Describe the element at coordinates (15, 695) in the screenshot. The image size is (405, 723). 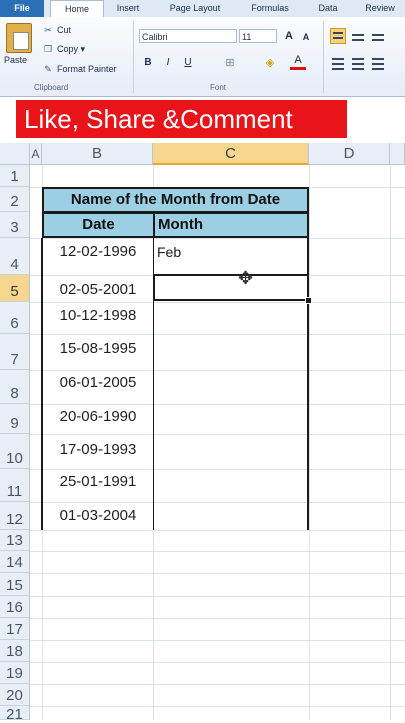
I see `row-header: 20` at that location.